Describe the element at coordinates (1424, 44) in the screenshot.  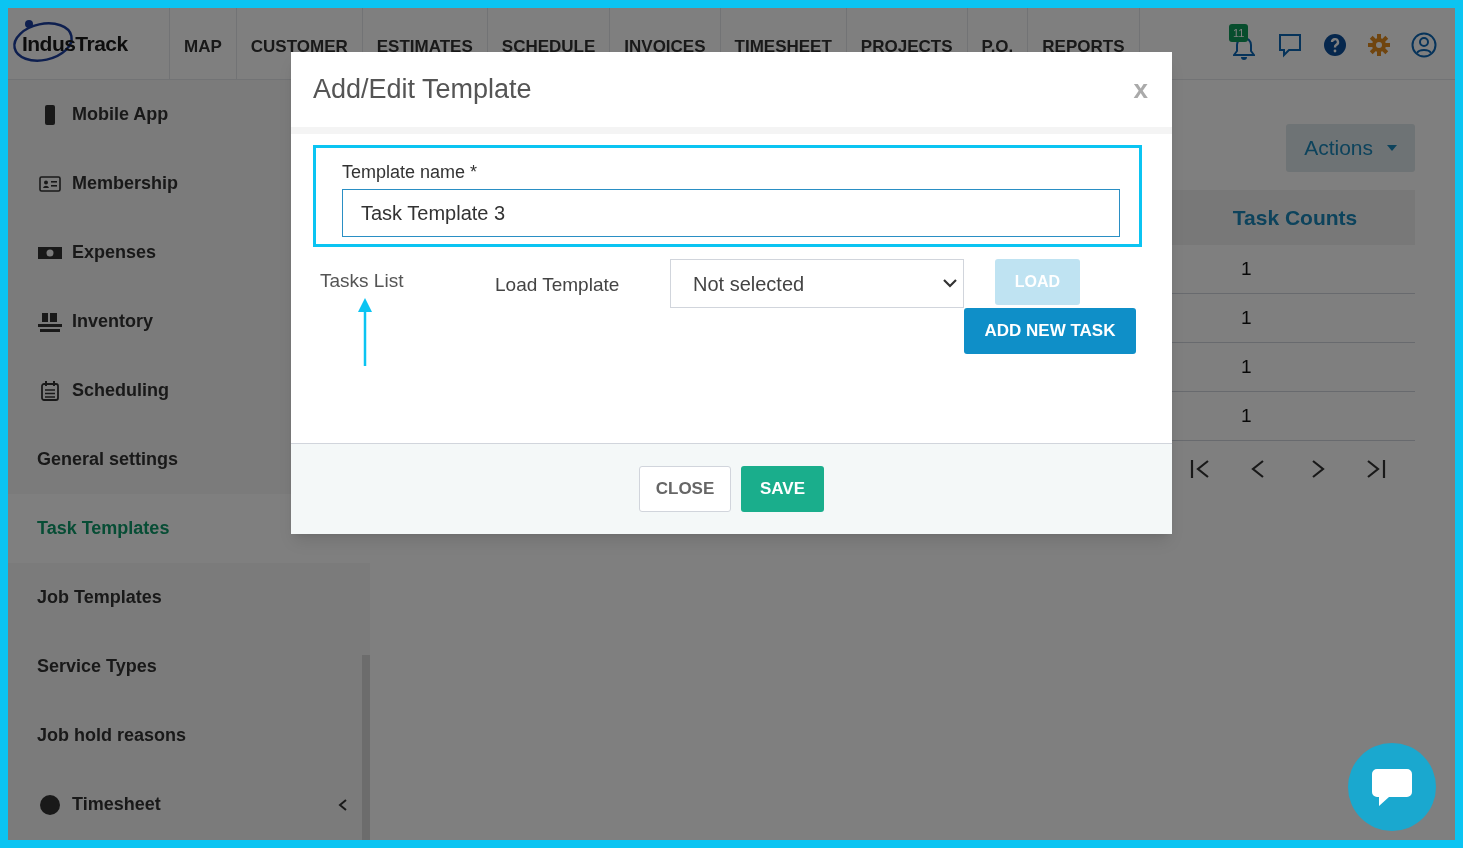
I see `user-icon` at that location.